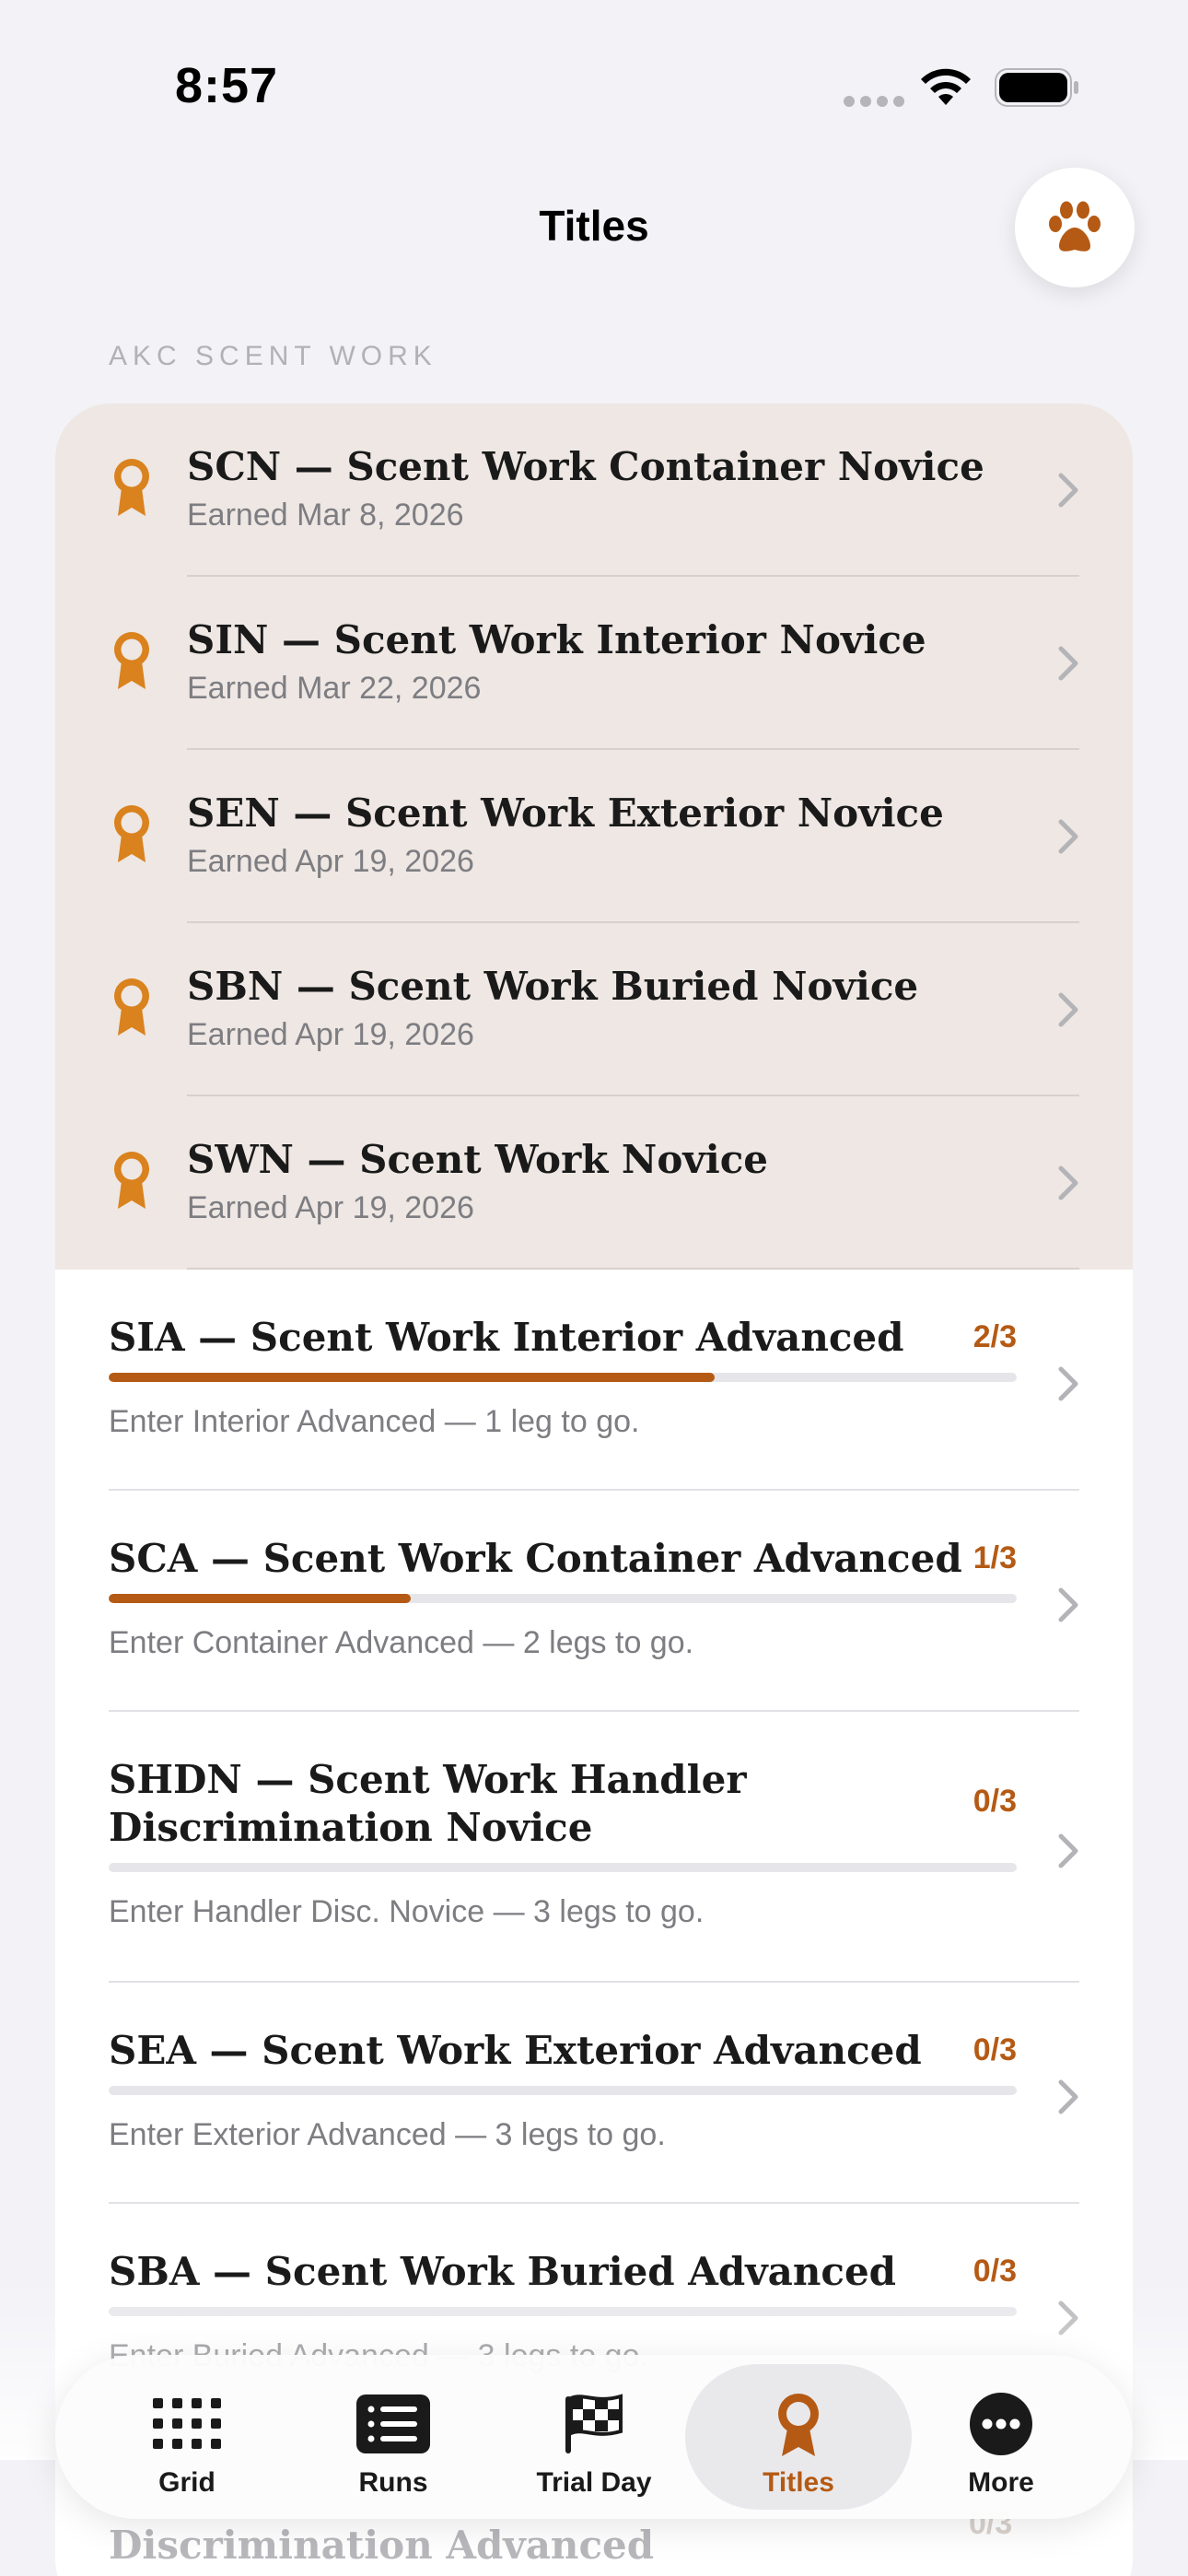 This screenshot has height=2576, width=1188. Describe the element at coordinates (507, 1337) in the screenshot. I see `title-name: SIA — Scent Work Interior Advanced` at that location.